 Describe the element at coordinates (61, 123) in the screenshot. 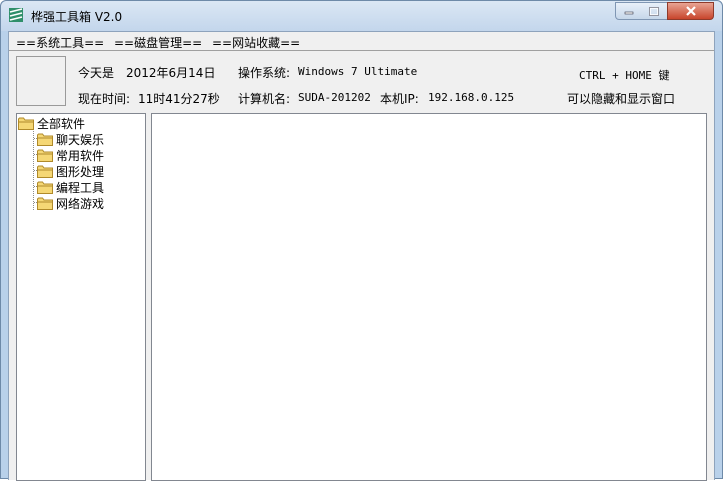

I see `tree-node-label: 全部软件` at that location.